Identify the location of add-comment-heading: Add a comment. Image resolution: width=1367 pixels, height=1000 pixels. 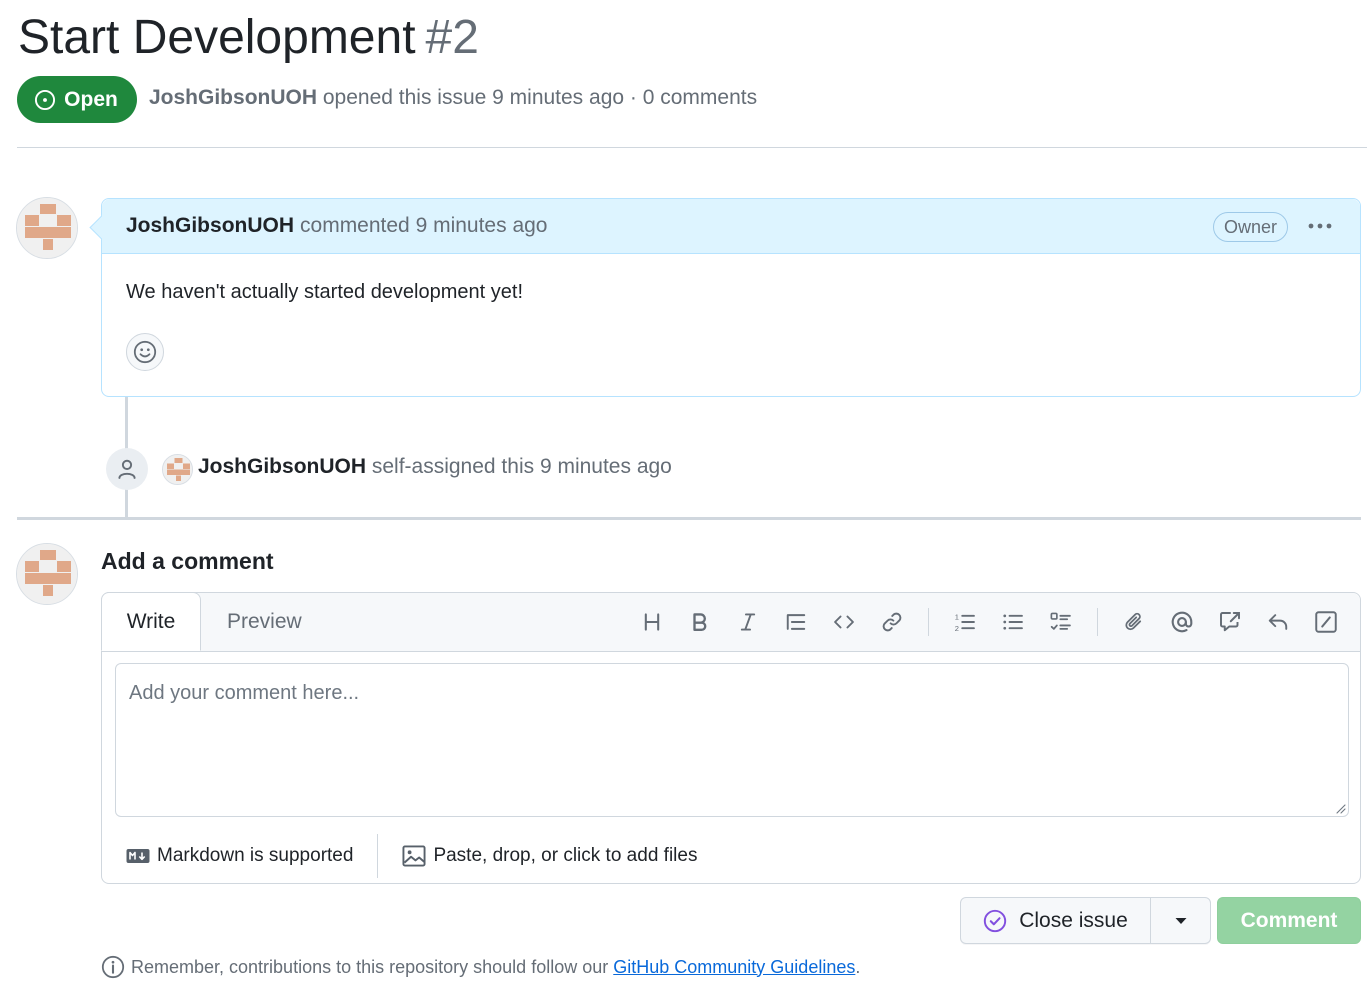
(187, 561).